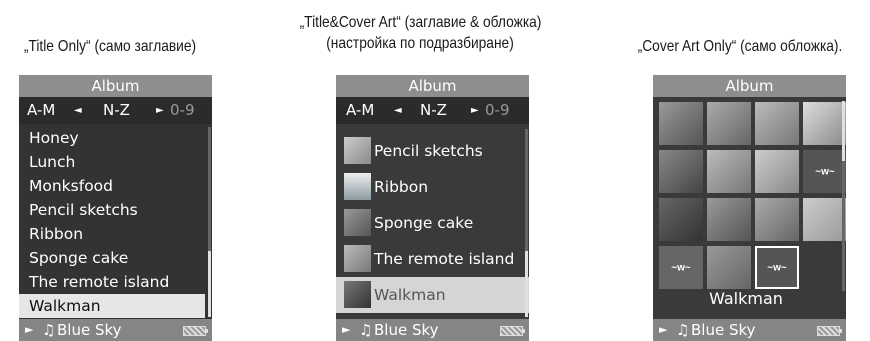  Describe the element at coordinates (401, 187) in the screenshot. I see `list-item-label: Ribbon` at that location.